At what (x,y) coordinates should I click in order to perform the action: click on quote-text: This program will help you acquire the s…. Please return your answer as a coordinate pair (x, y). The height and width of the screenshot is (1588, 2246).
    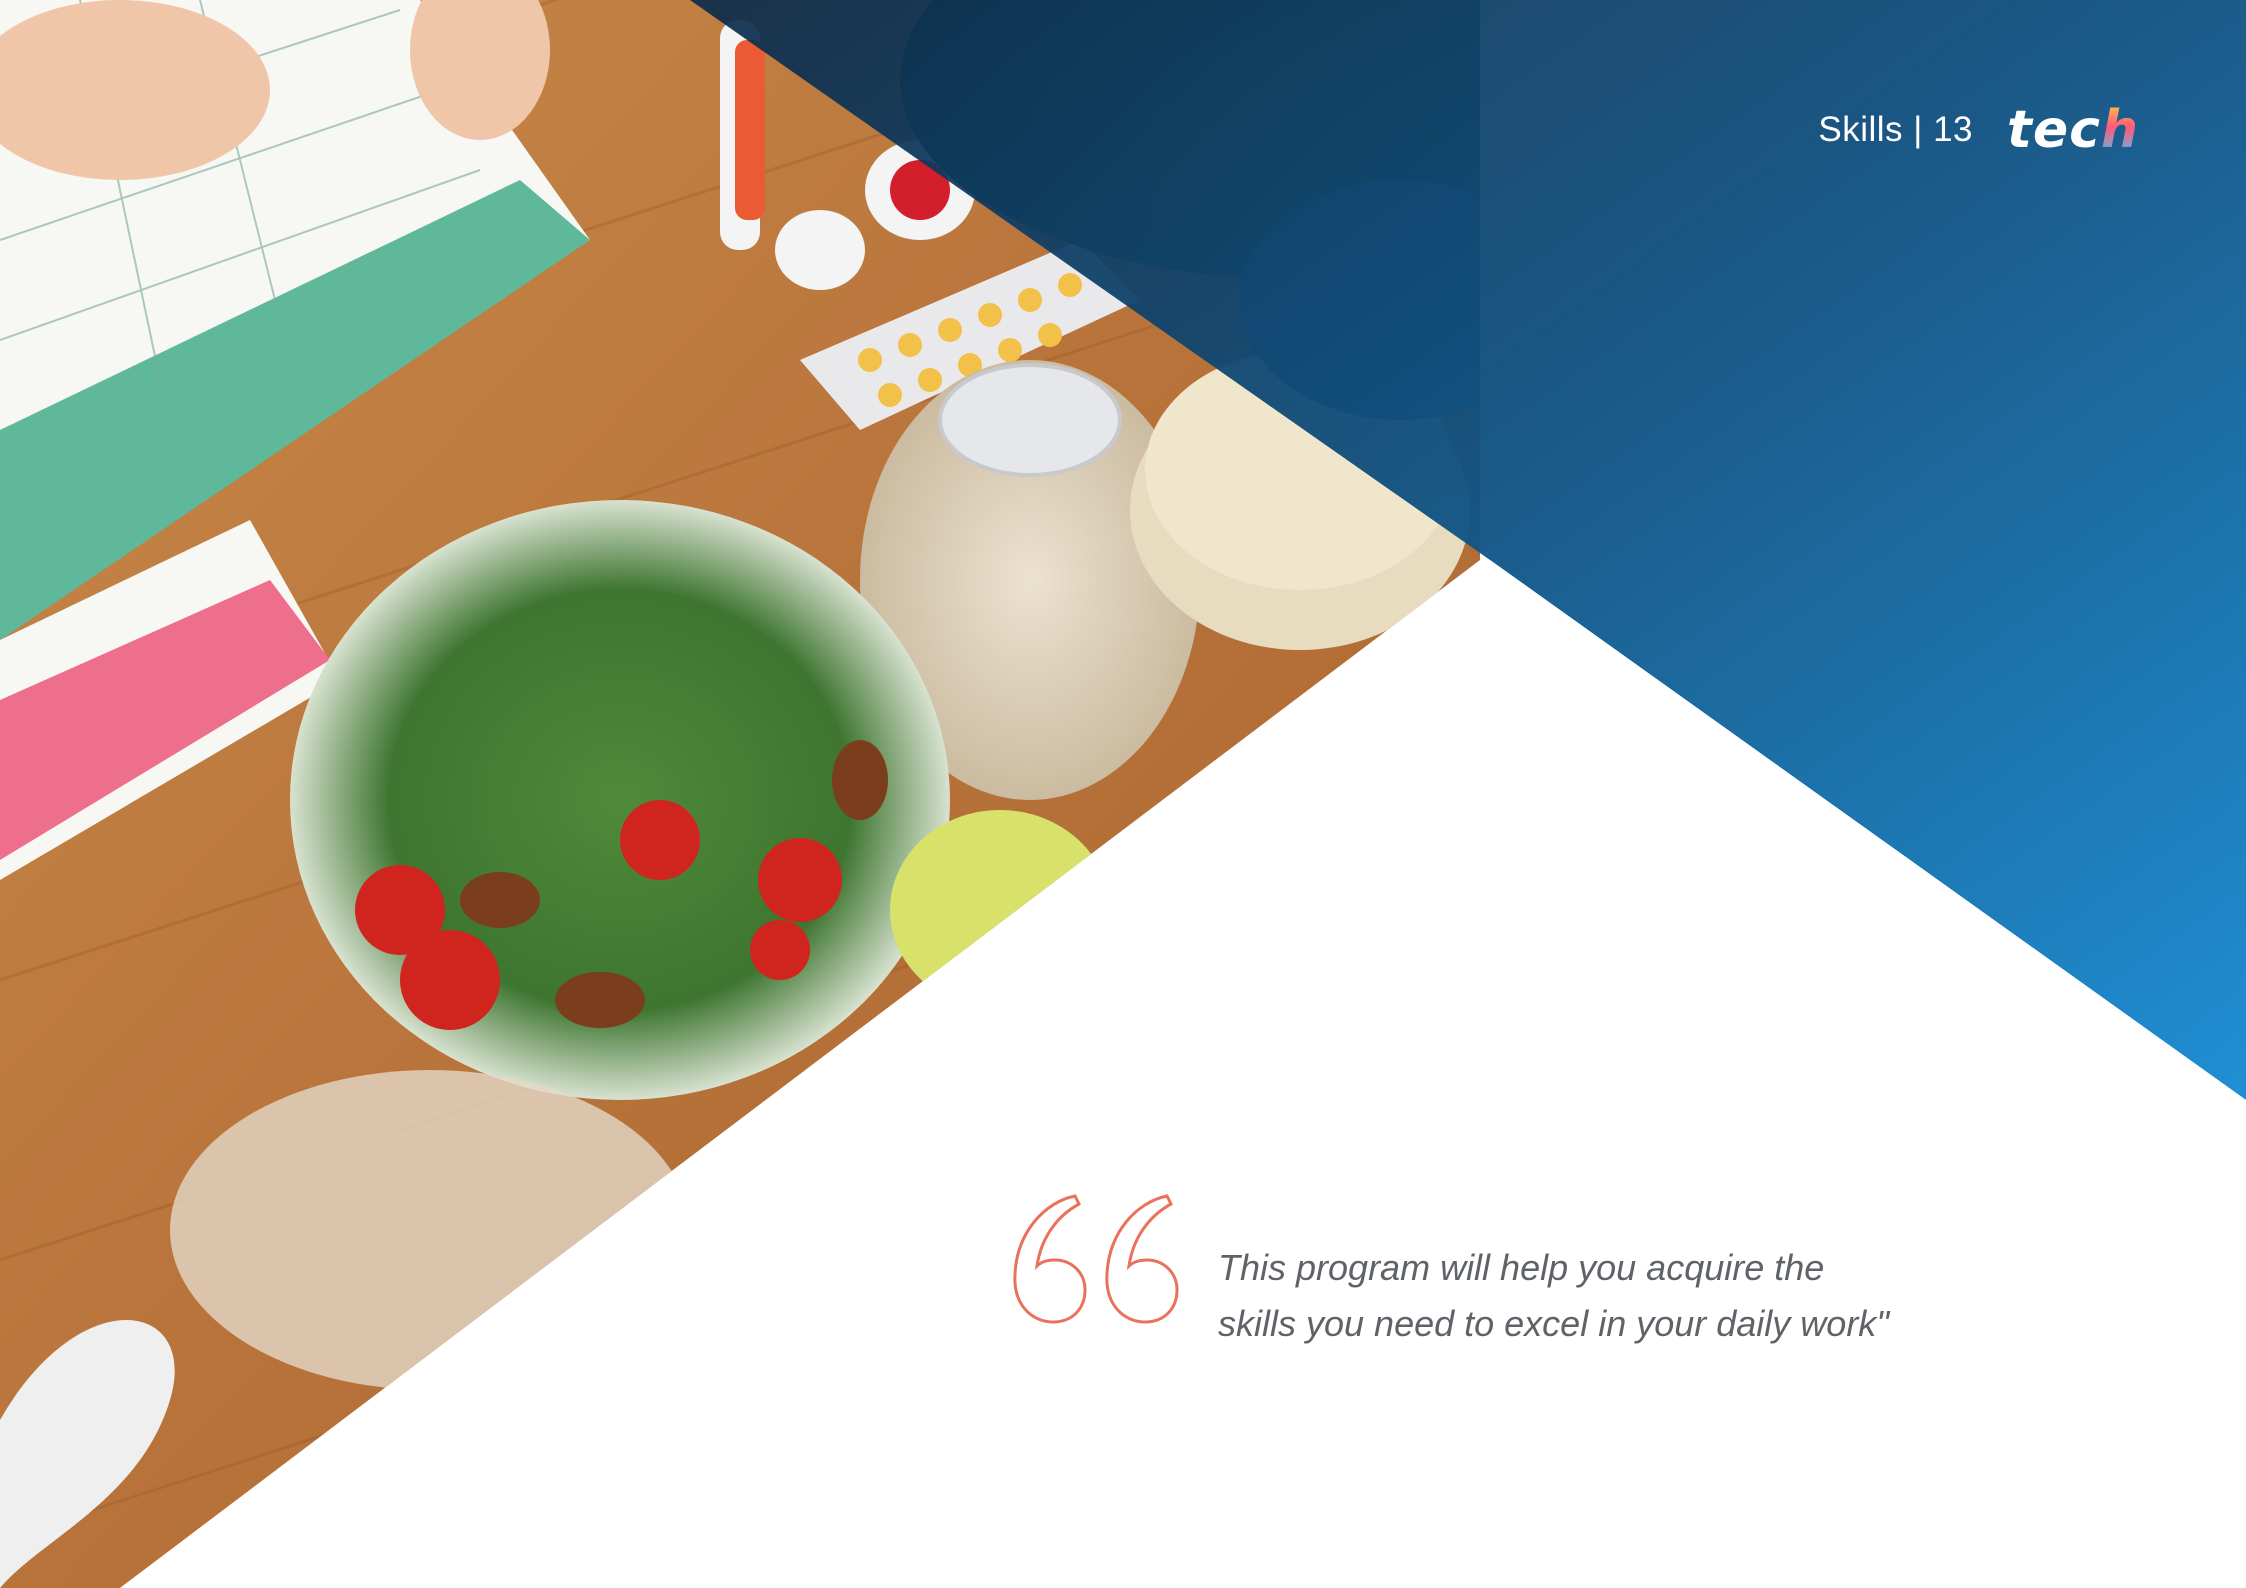
    Looking at the image, I should click on (1554, 1295).